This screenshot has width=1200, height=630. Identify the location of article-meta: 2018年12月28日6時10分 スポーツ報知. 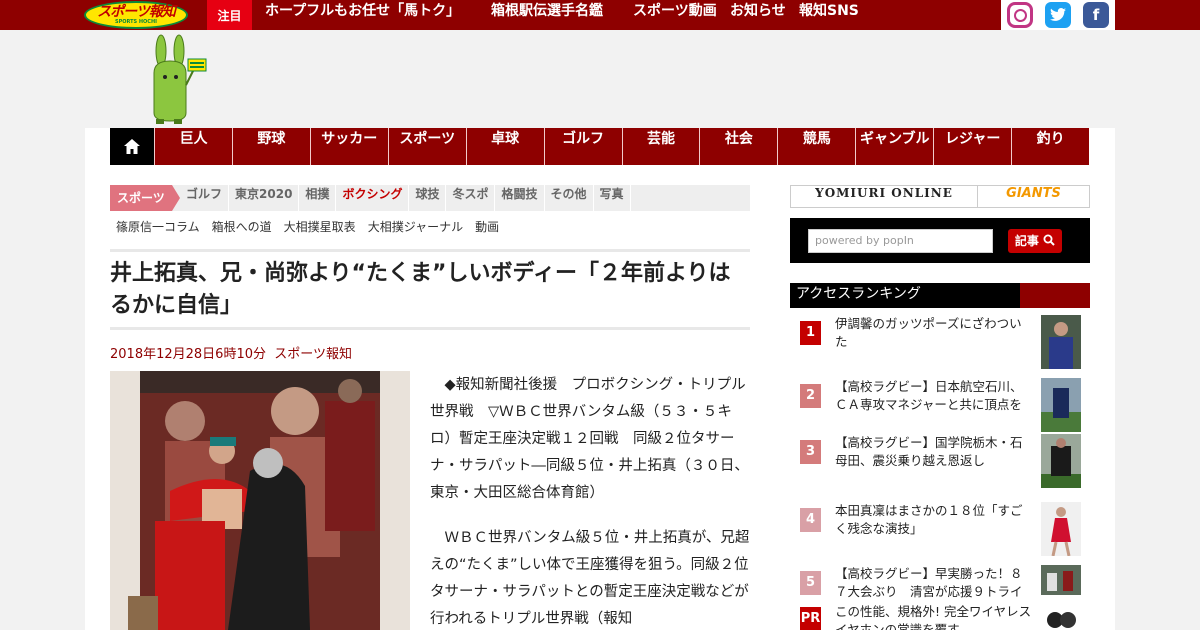
(231, 352).